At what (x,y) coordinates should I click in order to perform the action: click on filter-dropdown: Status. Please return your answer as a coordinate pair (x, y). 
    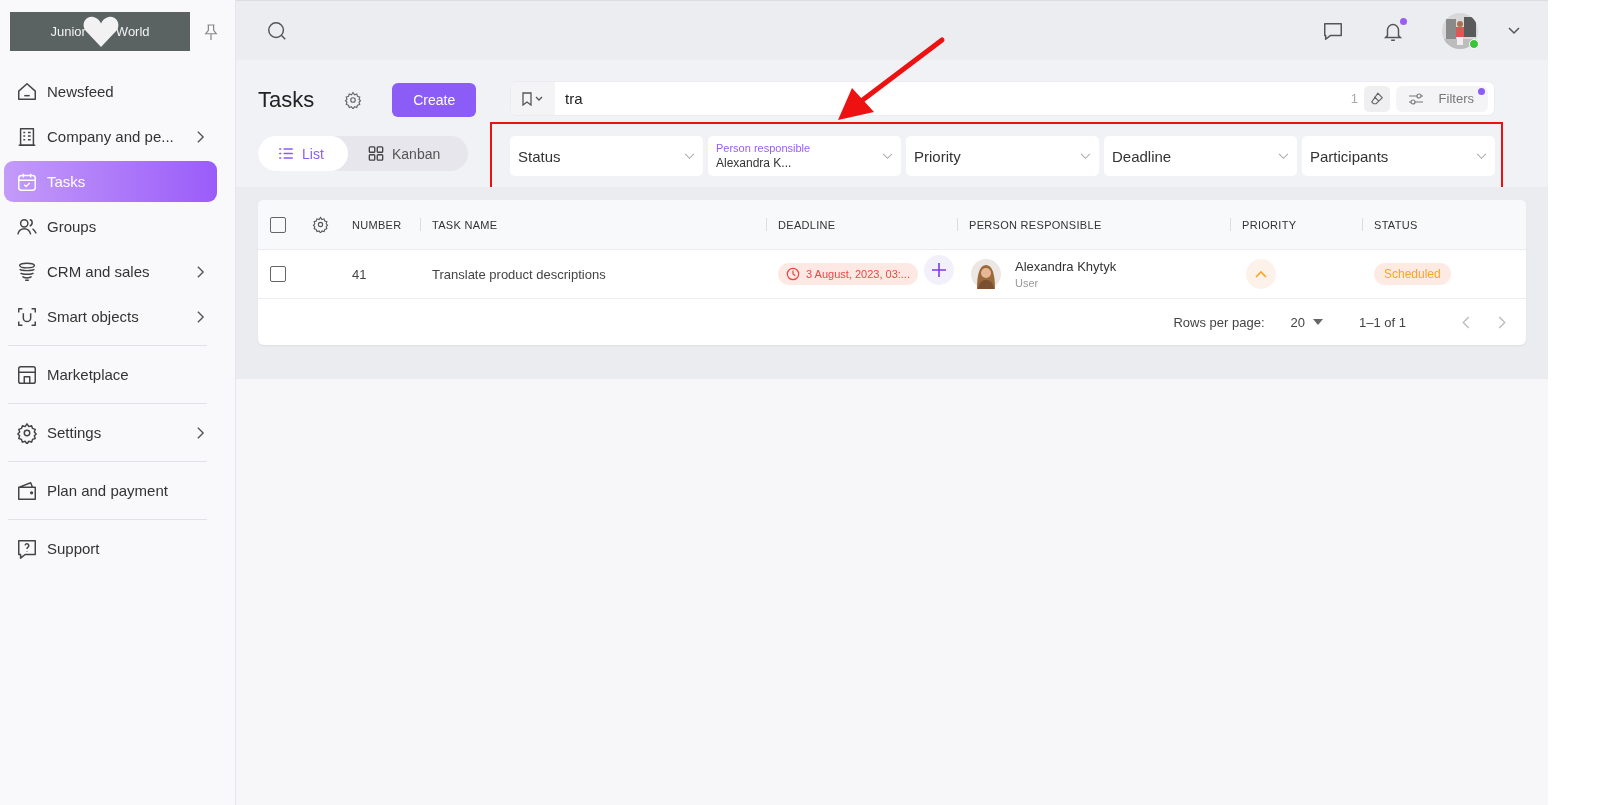
    Looking at the image, I should click on (606, 156).